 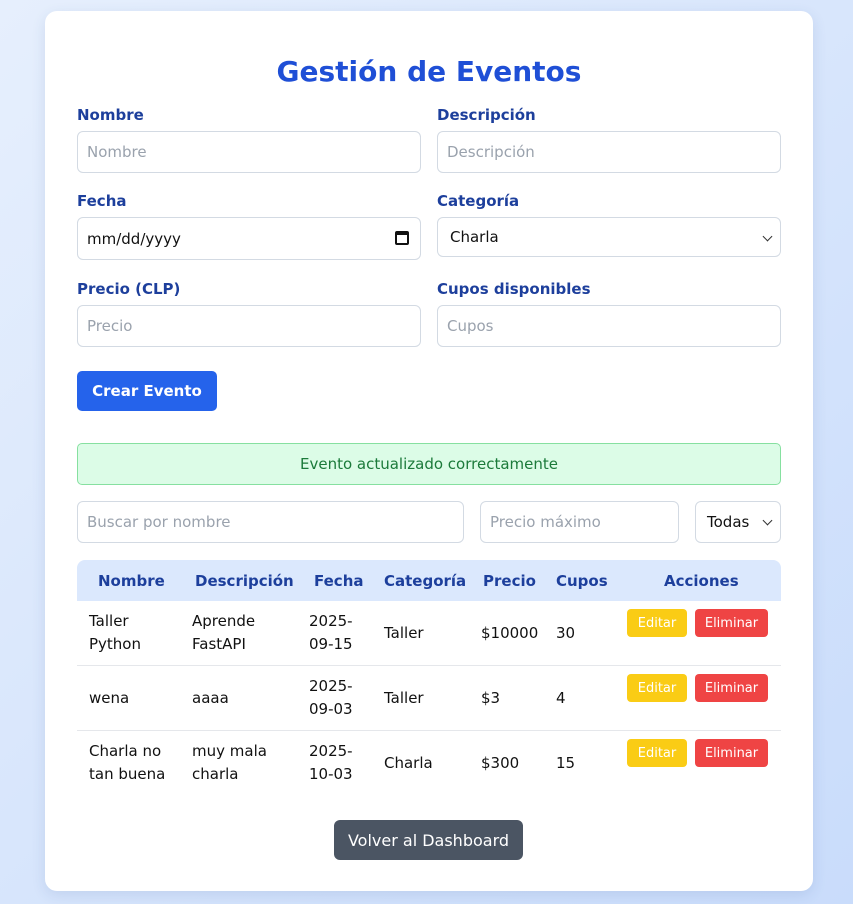 I want to click on fecha-value: mm/dd/yyyy, so click(x=134, y=238).